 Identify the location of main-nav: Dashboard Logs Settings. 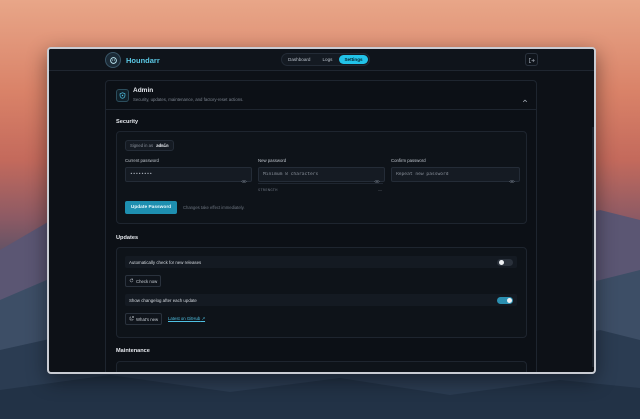
(325, 59).